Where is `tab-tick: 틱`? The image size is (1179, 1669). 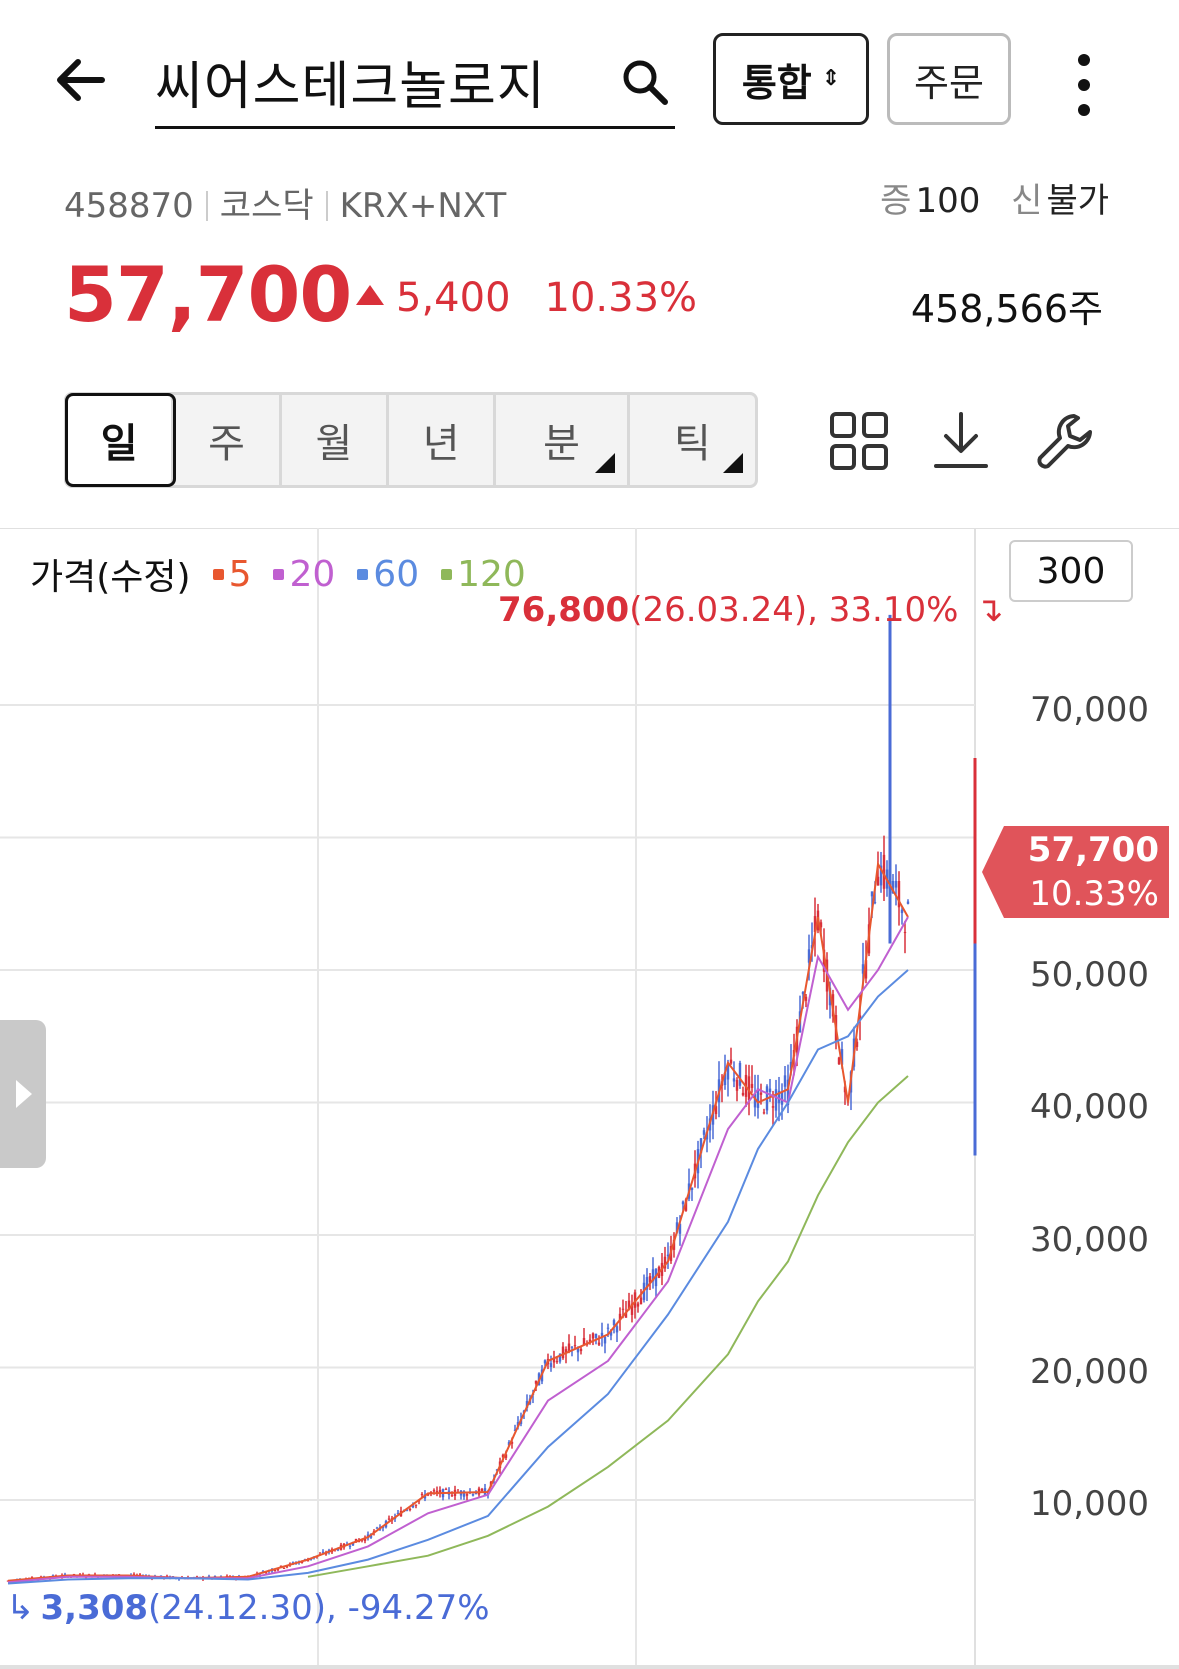
tab-tick: 틱 is located at coordinates (692, 440).